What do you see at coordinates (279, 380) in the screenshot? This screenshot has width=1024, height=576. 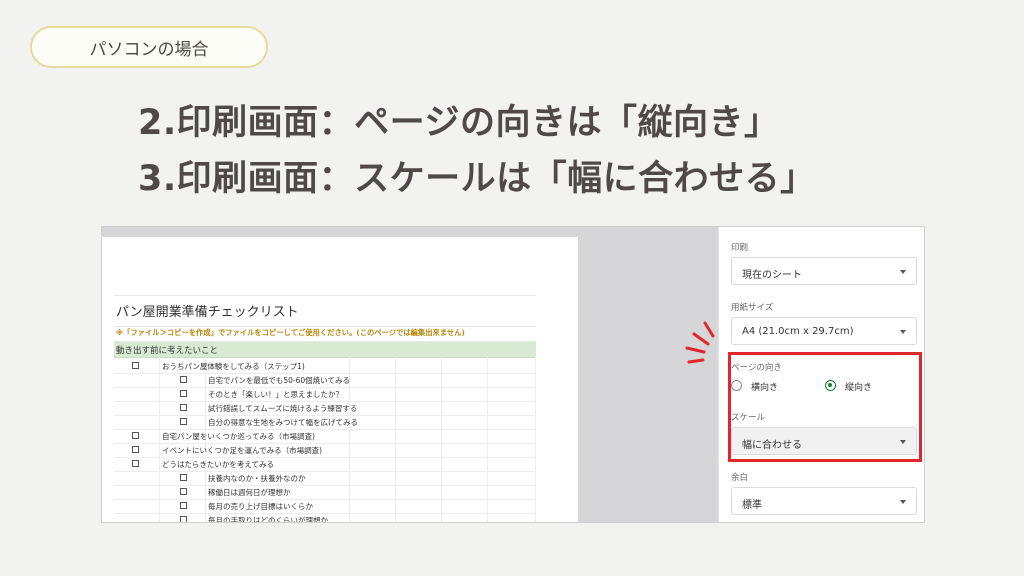 I see `checklist-item-text: 自宅でパンを最低でも50-60個焼いてみる` at bounding box center [279, 380].